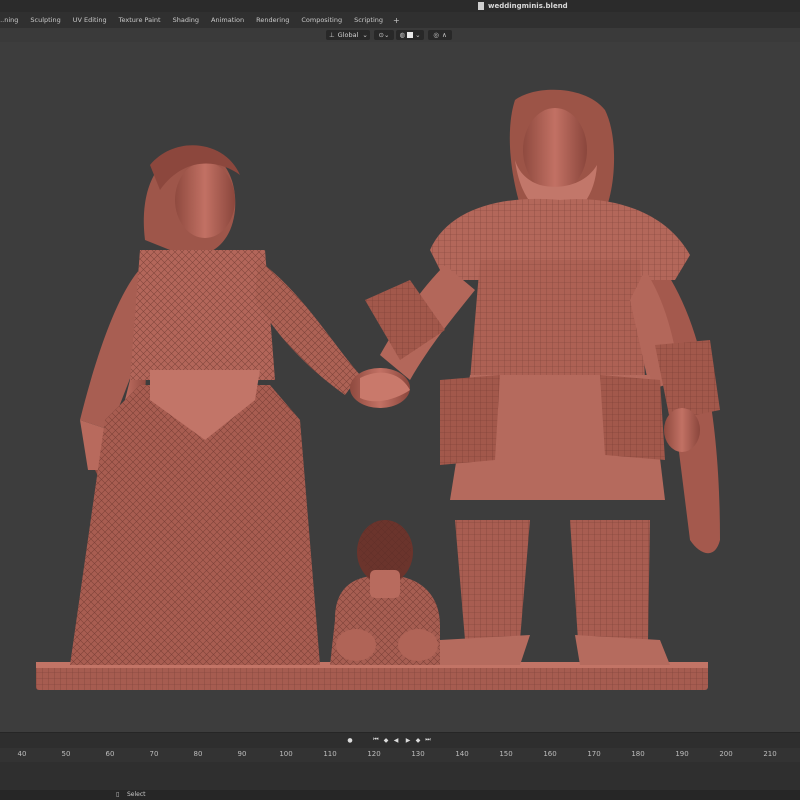 Image resolution: width=800 pixels, height=800 pixels. I want to click on timeline-track, so click(400, 776).